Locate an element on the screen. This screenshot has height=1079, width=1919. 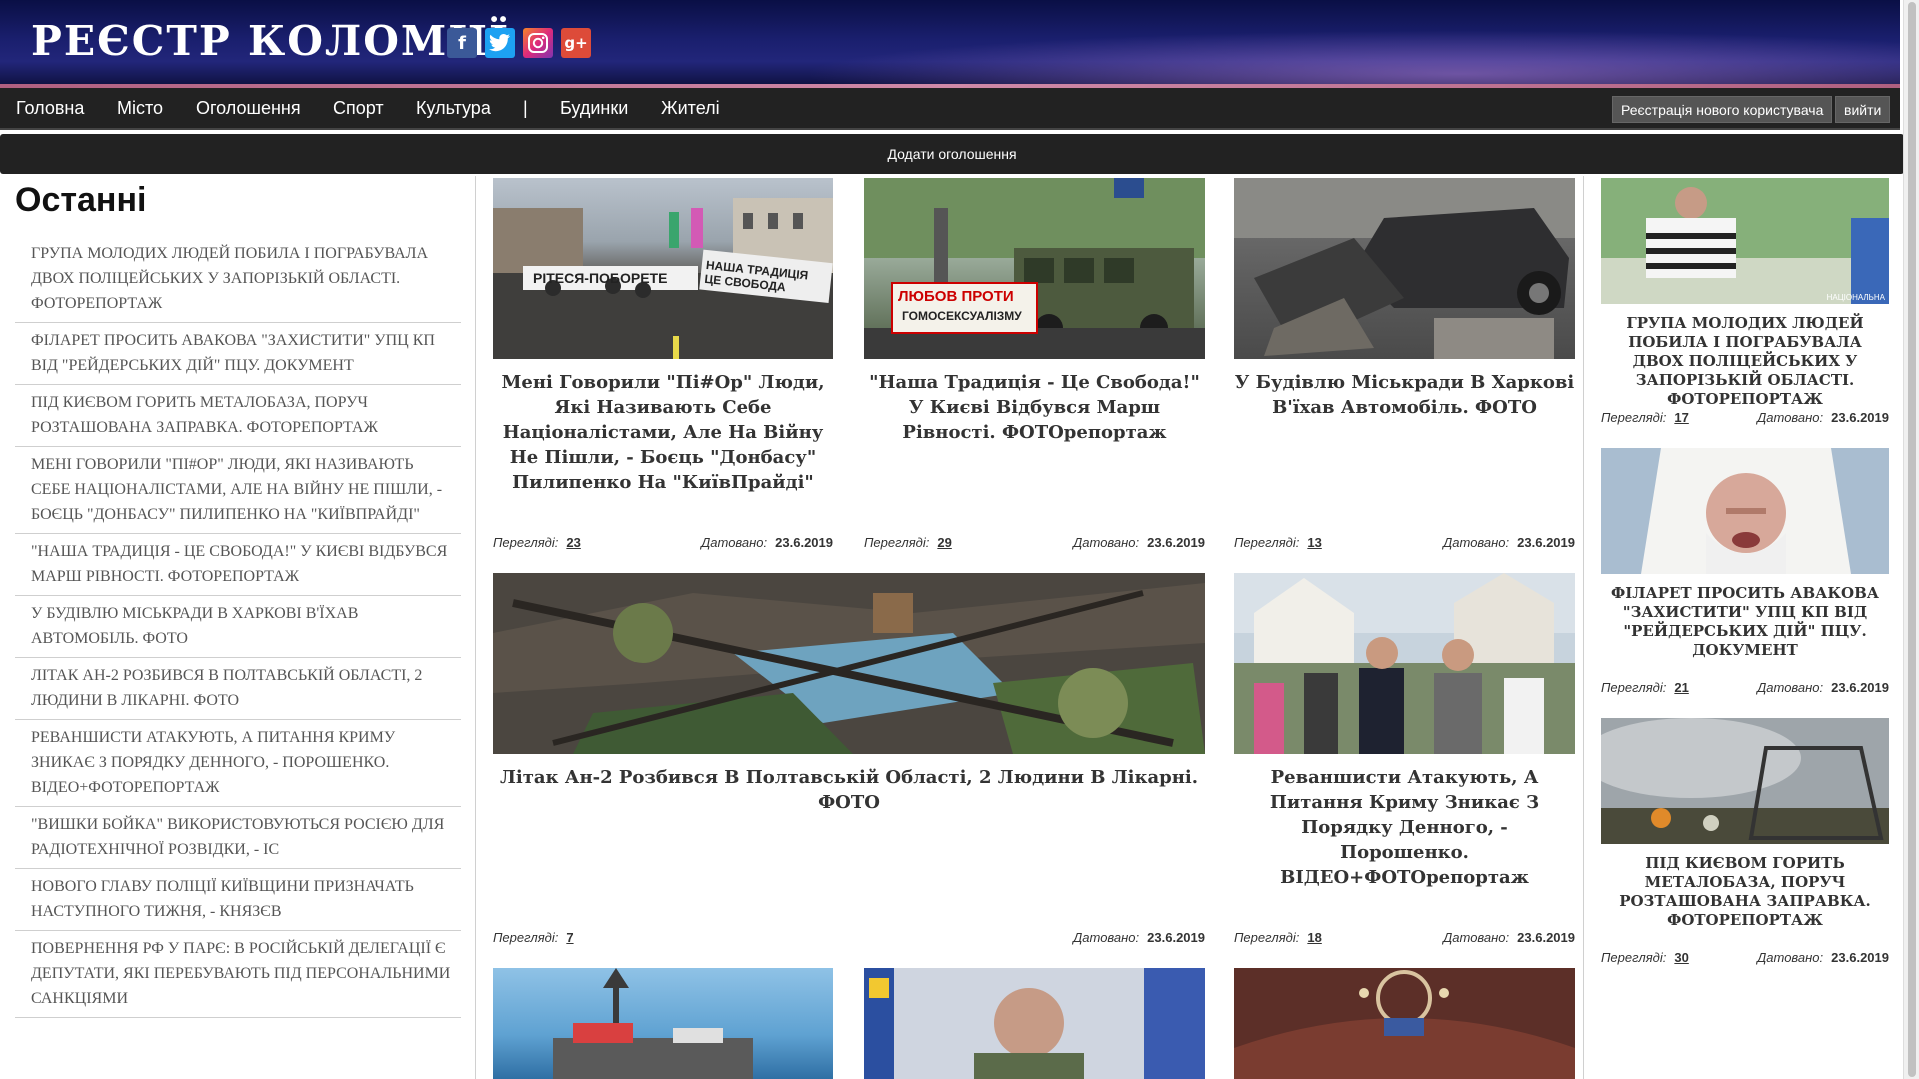
facebook-icon: f is located at coordinates (462, 43).